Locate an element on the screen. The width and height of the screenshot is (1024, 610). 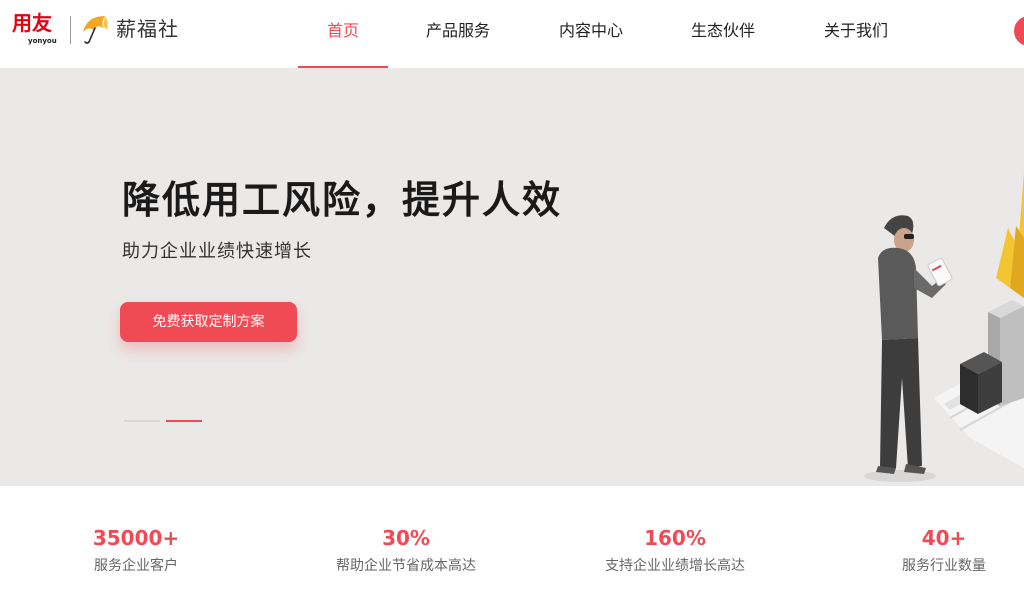
stat-label: 支持企业业绩增长高达 is located at coordinates (675, 566).